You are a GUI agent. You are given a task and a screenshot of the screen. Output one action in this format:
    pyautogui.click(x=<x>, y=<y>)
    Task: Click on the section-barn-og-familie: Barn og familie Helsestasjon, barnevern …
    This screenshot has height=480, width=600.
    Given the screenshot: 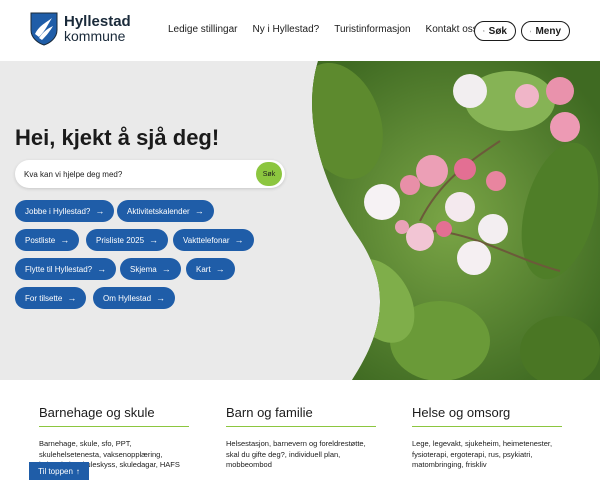 What is the action you would take?
    pyautogui.click(x=301, y=438)
    